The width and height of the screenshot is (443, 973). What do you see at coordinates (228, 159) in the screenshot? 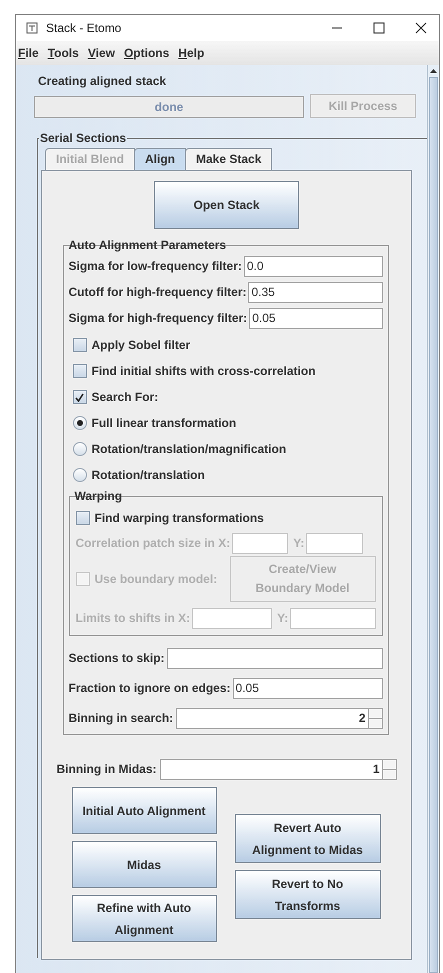
I see `tab: Make Stack` at bounding box center [228, 159].